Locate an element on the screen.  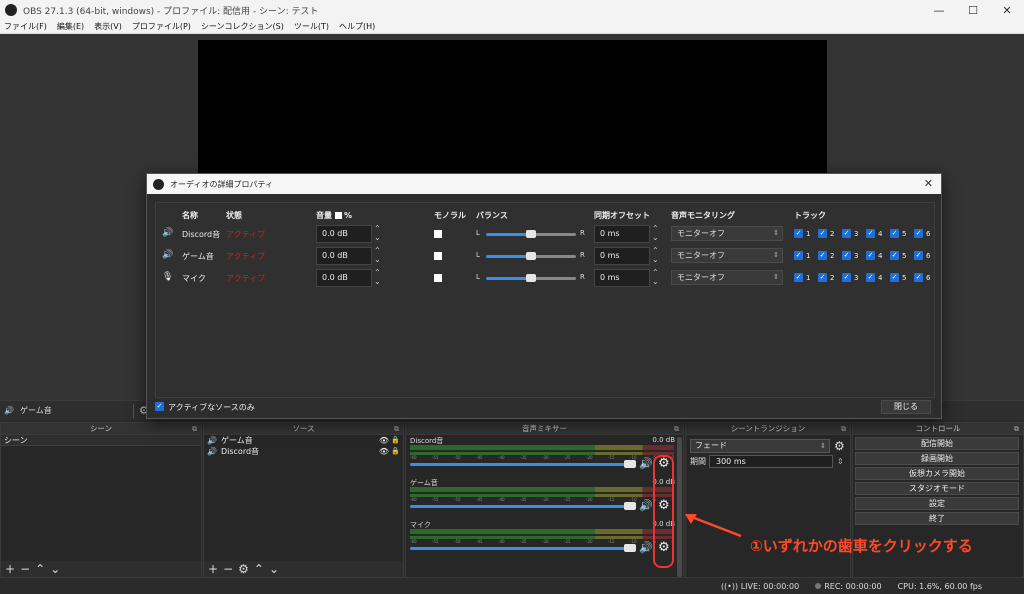
mixer-scrollbar is located at coordinates (679, 507).